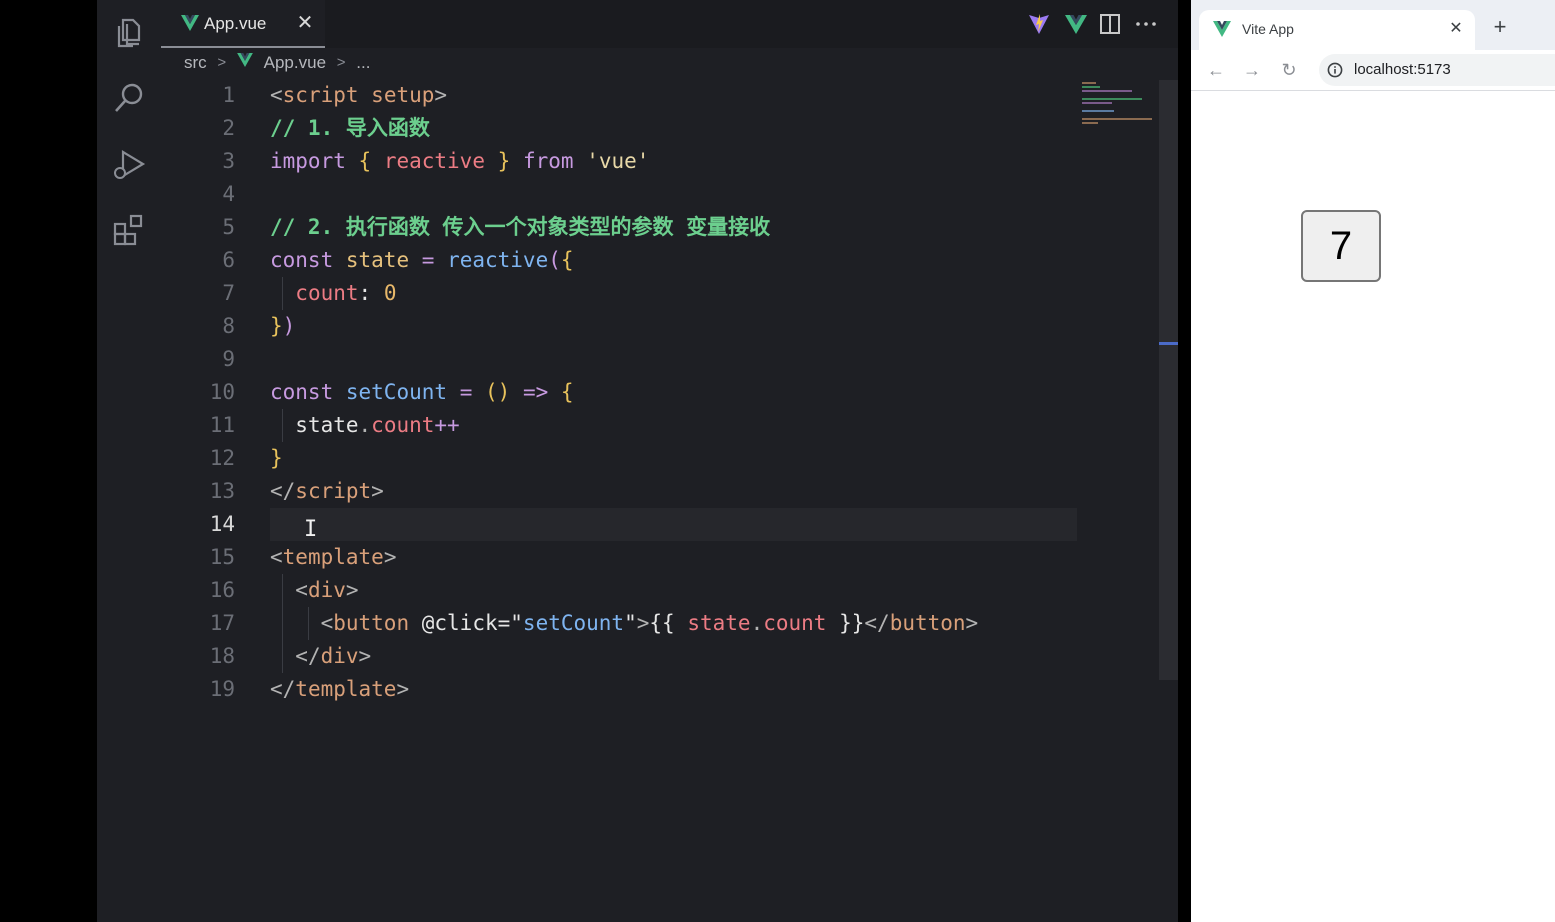  I want to click on code-token: div, so click(339, 656).